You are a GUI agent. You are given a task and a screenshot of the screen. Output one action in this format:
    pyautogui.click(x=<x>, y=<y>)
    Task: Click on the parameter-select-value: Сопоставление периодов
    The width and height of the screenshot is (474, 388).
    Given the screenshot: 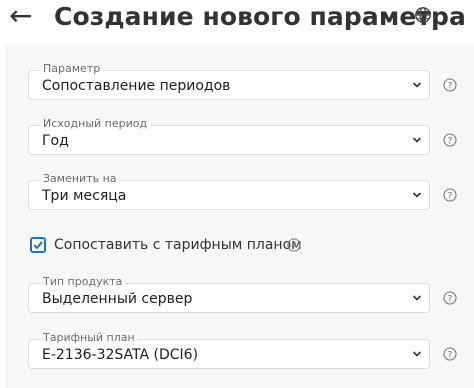 What is the action you would take?
    pyautogui.click(x=136, y=86)
    